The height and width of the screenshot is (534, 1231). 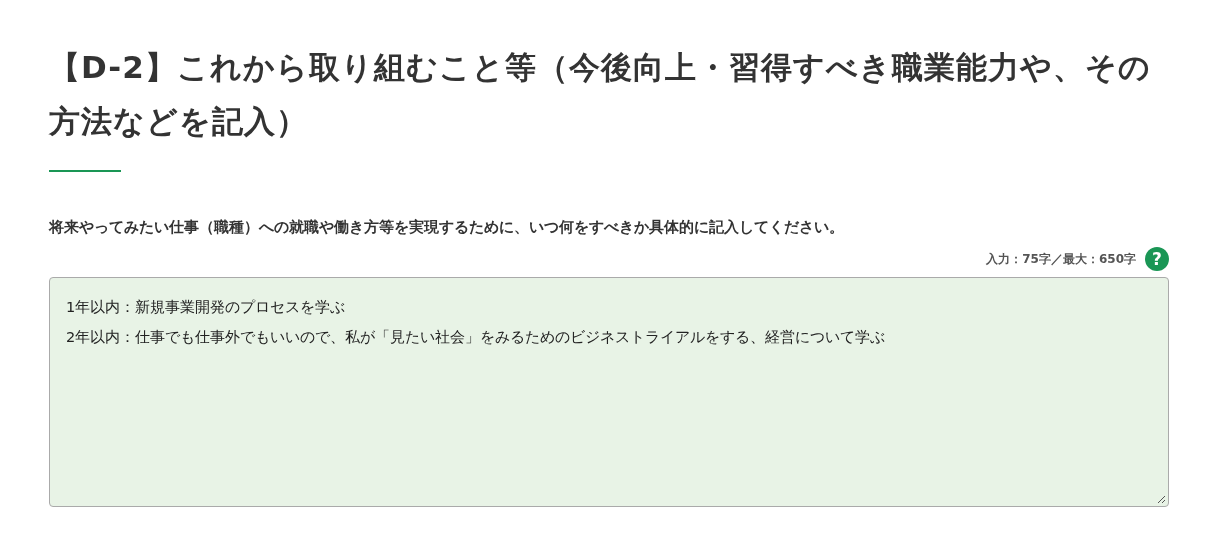 What do you see at coordinates (476, 337) in the screenshot?
I see `answer-line: 2年以内：仕事でも仕事外でもいいので、私が「見たい社会」をみるためのビジネストライアルをする、経営について学ぶ` at bounding box center [476, 337].